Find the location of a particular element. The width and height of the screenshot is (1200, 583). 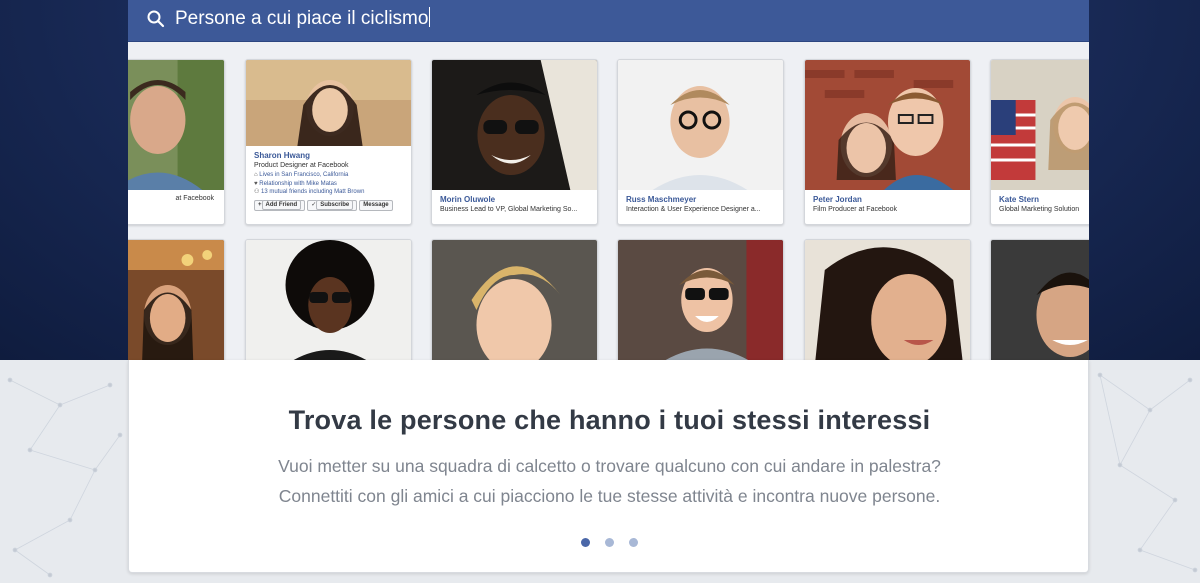

person-job: Global Marketing Solution is located at coordinates (1039, 209).